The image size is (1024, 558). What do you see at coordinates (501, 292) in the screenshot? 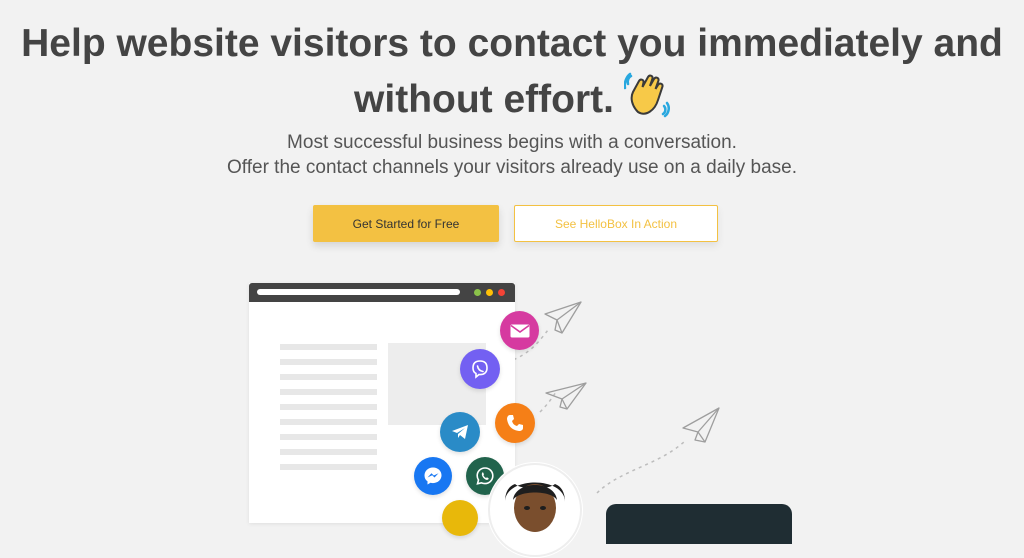
I see `window-dot-red` at bounding box center [501, 292].